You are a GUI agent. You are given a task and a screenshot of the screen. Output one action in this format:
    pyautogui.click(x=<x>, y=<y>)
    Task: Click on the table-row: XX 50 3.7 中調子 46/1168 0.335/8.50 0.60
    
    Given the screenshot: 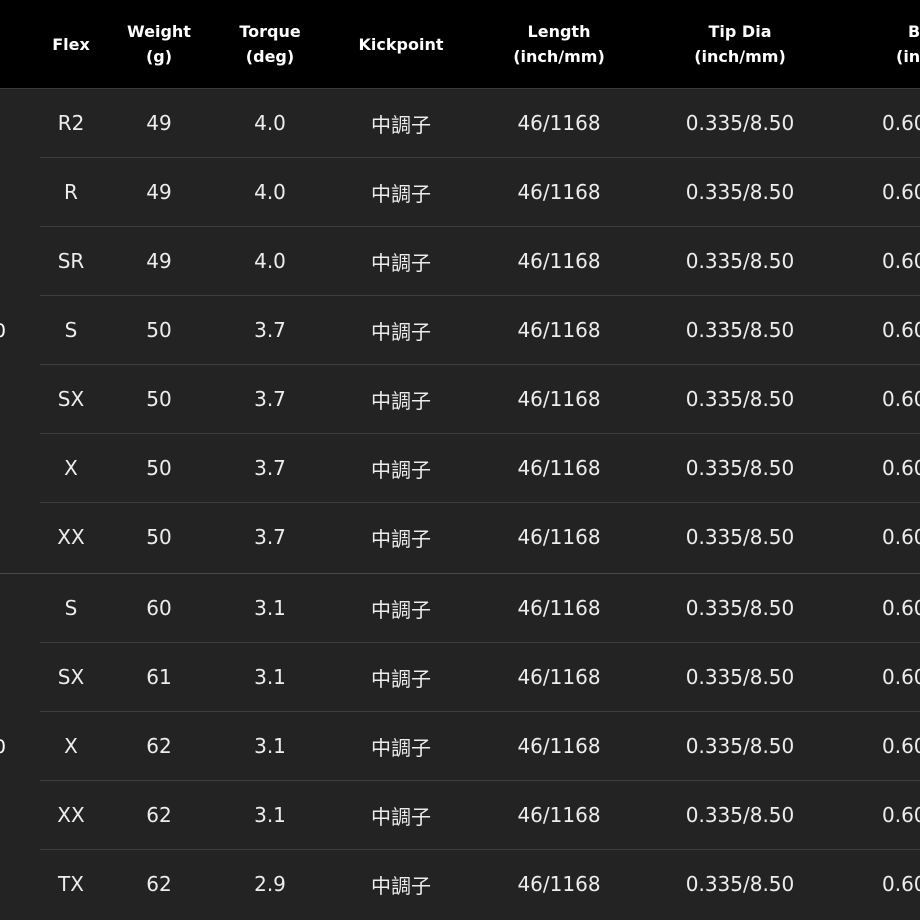 What is the action you would take?
    pyautogui.click(x=480, y=537)
    